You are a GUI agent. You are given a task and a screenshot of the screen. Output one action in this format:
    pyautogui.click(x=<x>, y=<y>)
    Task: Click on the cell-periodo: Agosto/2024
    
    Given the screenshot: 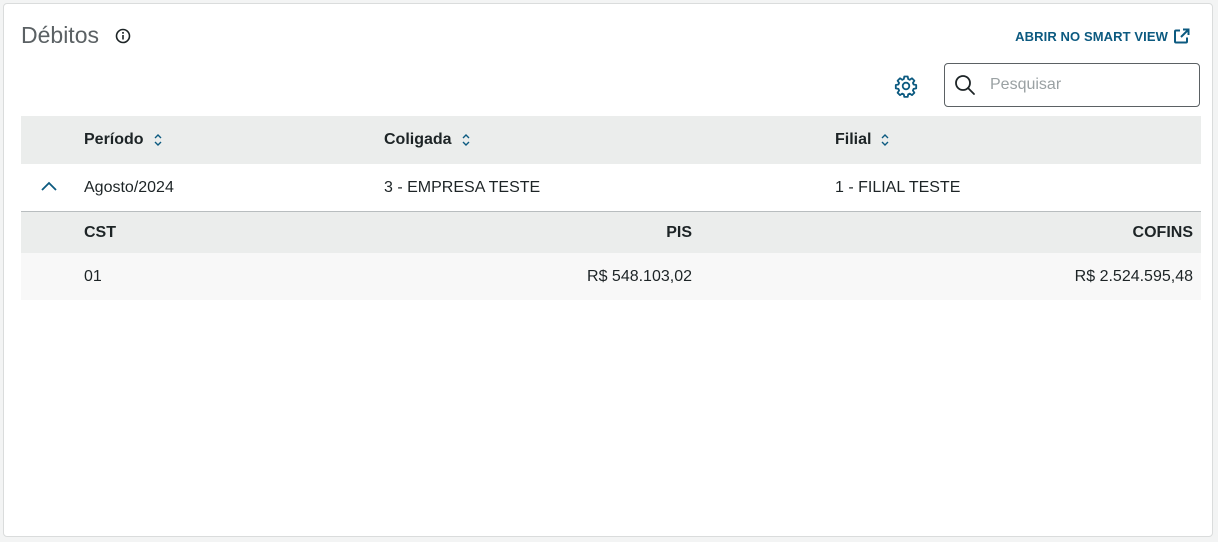 What is the action you would take?
    pyautogui.click(x=129, y=187)
    